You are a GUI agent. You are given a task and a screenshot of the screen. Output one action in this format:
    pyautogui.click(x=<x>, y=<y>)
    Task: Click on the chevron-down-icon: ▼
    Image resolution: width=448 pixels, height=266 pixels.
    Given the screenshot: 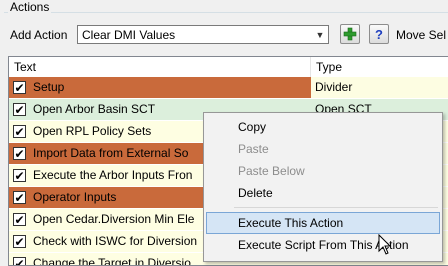 What is the action you would take?
    pyautogui.click(x=320, y=34)
    